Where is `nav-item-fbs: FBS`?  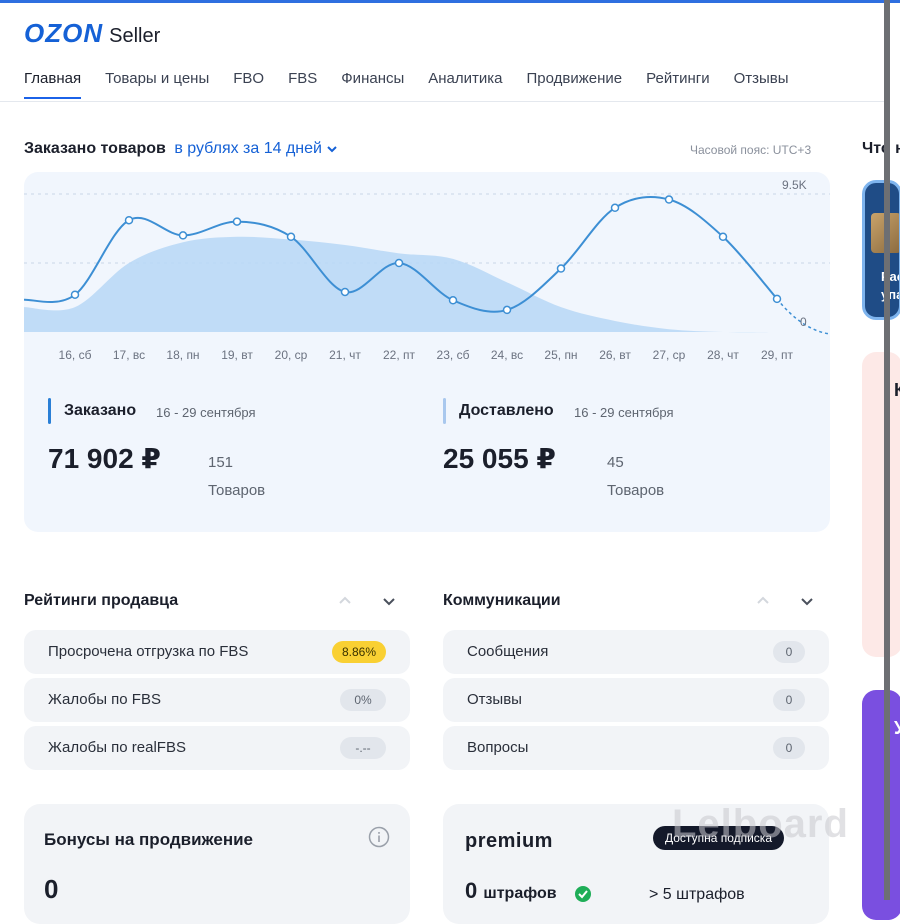
nav-item-fbs: FBS is located at coordinates (302, 84).